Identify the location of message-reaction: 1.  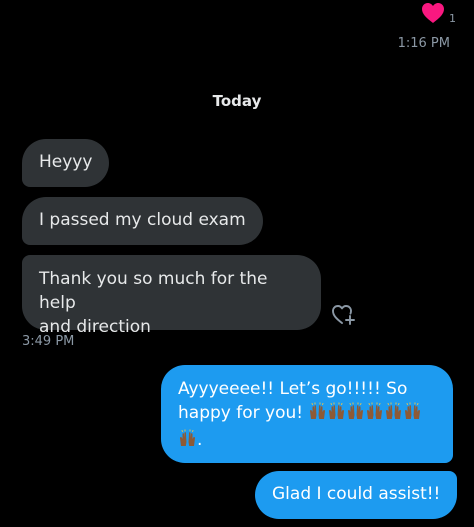
(438, 15).